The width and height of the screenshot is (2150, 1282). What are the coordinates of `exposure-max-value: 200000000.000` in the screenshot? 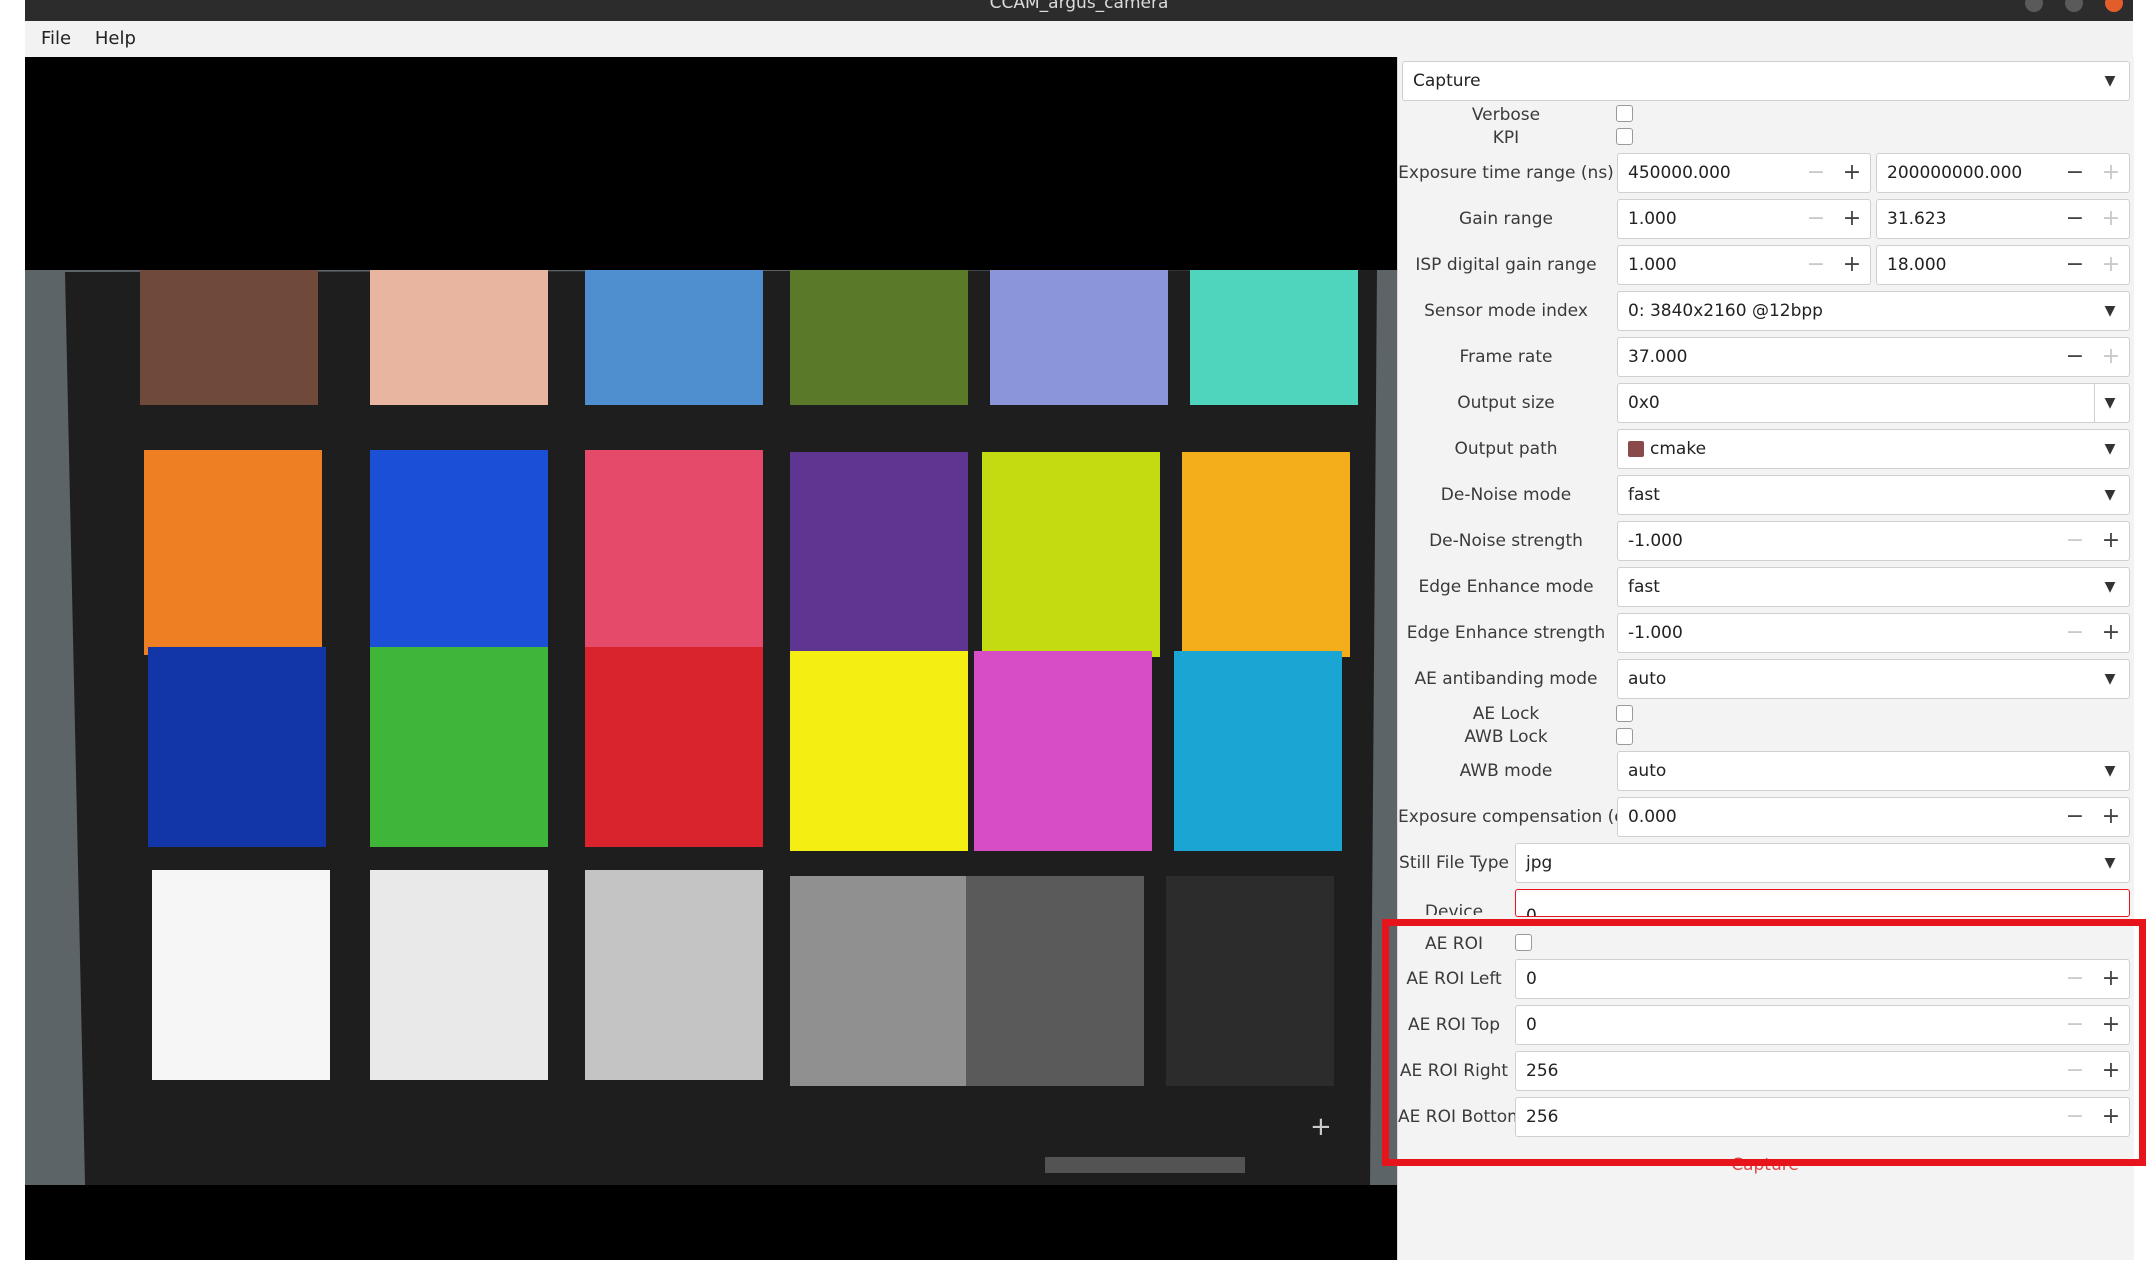 It's located at (1955, 173).